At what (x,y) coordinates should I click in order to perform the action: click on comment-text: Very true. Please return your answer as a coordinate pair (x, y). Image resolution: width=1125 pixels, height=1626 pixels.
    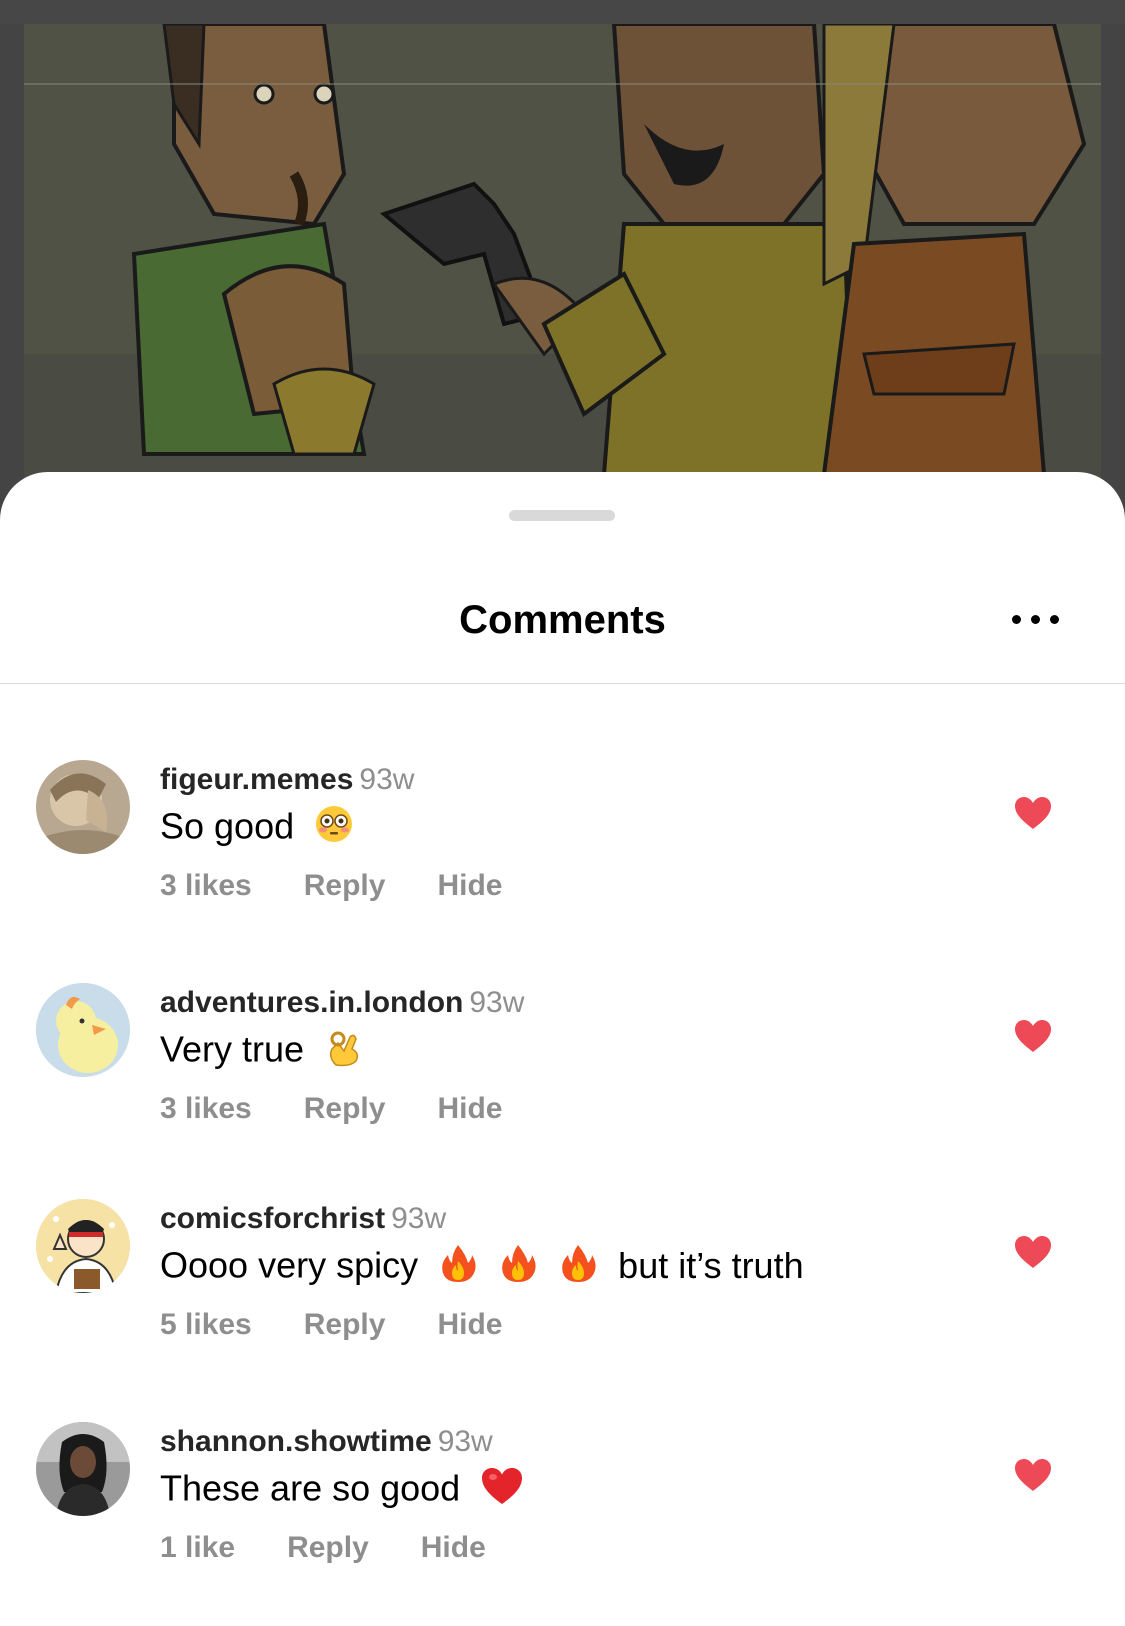
    Looking at the image, I should click on (262, 1052).